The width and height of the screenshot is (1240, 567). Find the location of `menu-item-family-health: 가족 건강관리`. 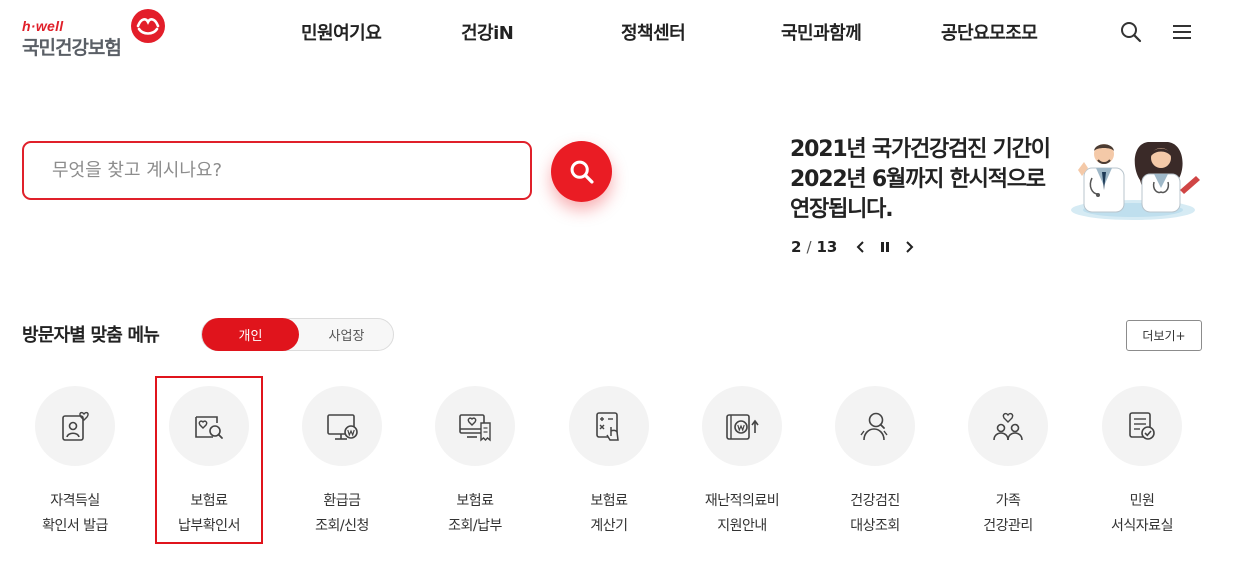

menu-item-family-health: 가족 건강관리 is located at coordinates (1008, 466).